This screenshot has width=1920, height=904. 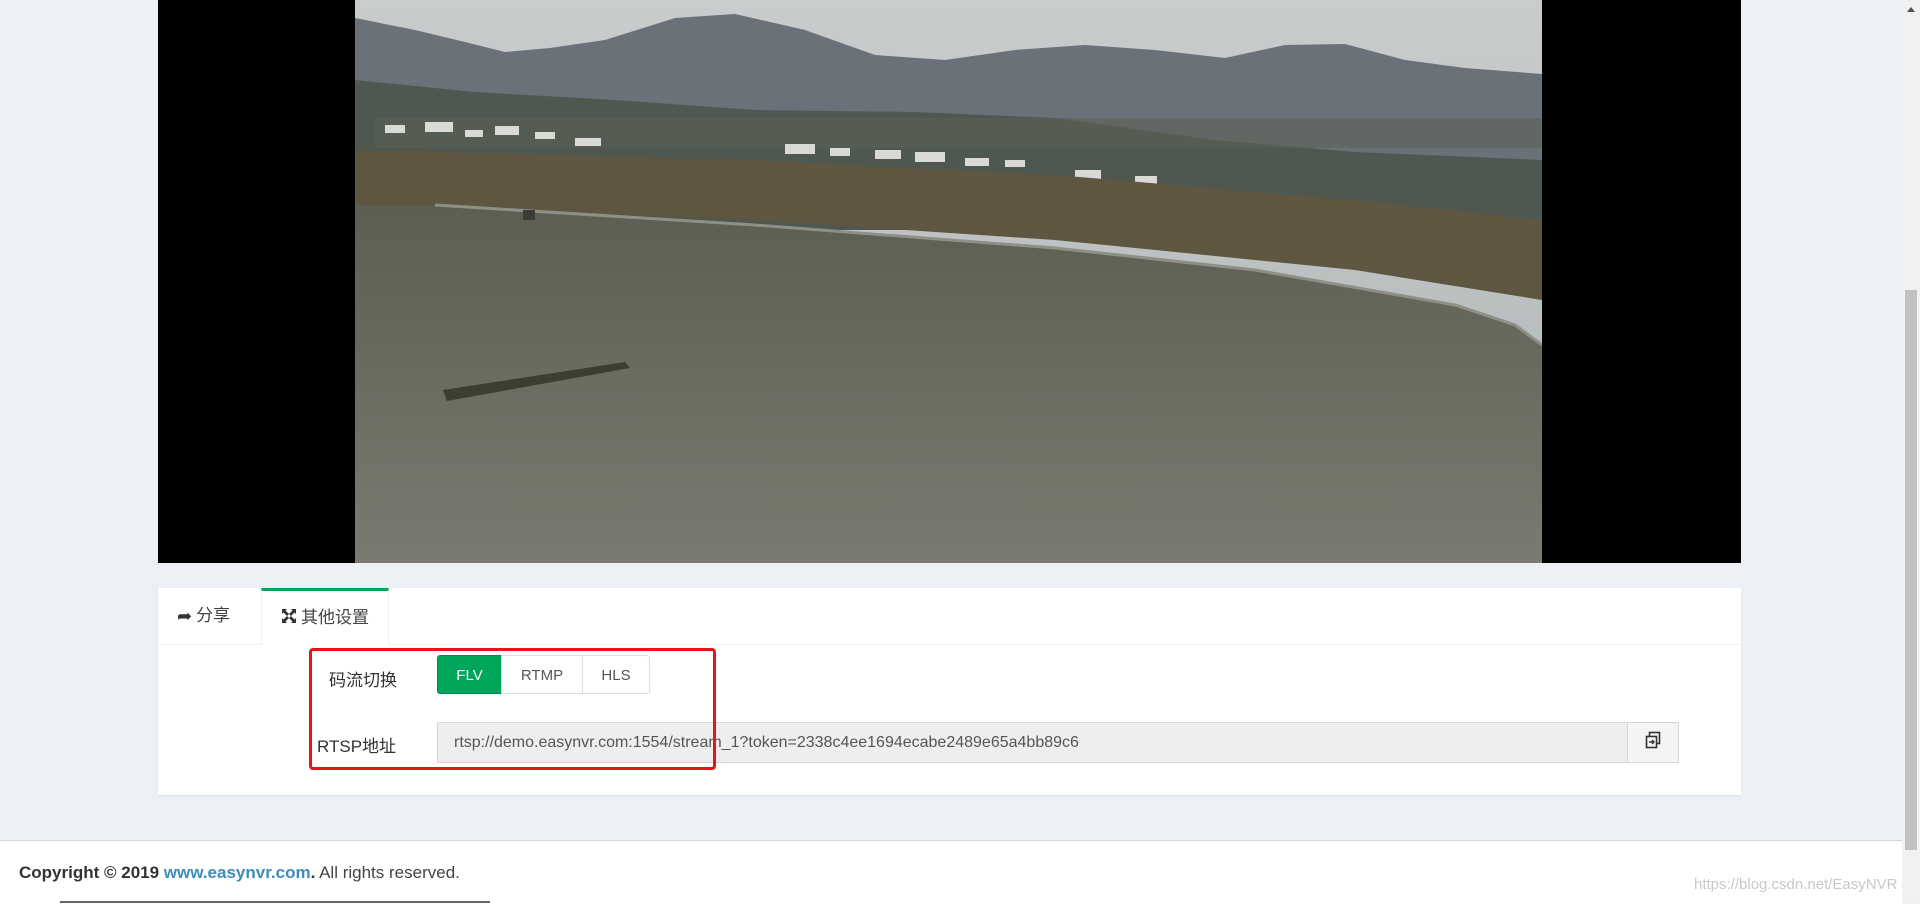 What do you see at coordinates (949, 616) in the screenshot?
I see `tab-bar: ➦ 分享 其他设置` at bounding box center [949, 616].